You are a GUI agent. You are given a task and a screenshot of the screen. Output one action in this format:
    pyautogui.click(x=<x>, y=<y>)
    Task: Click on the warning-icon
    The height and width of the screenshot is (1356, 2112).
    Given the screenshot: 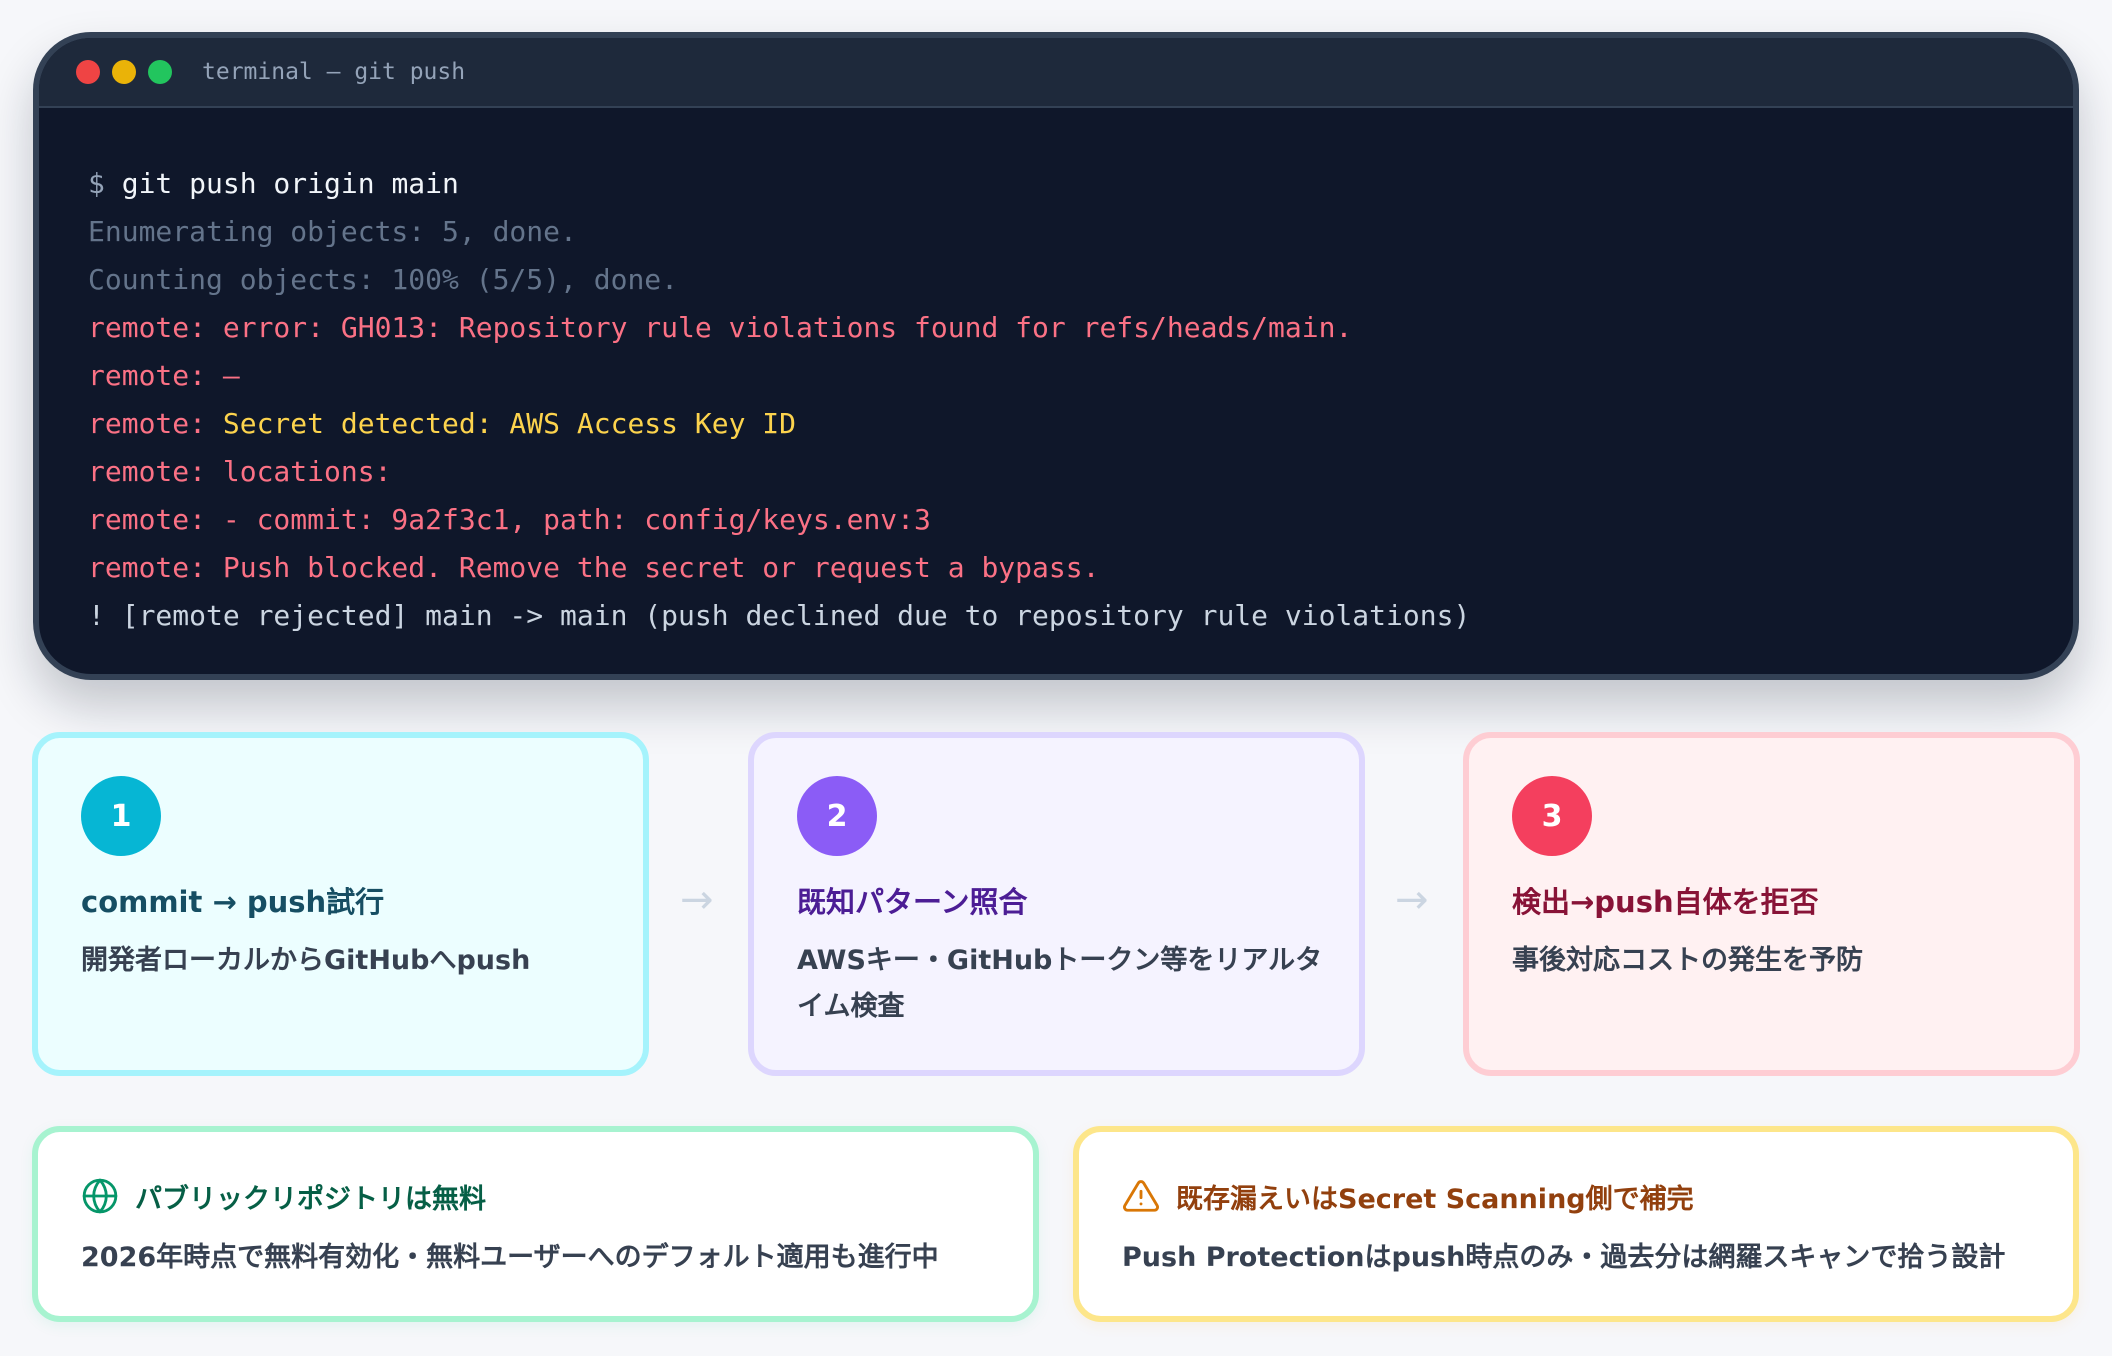 What is the action you would take?
    pyautogui.click(x=1141, y=1196)
    